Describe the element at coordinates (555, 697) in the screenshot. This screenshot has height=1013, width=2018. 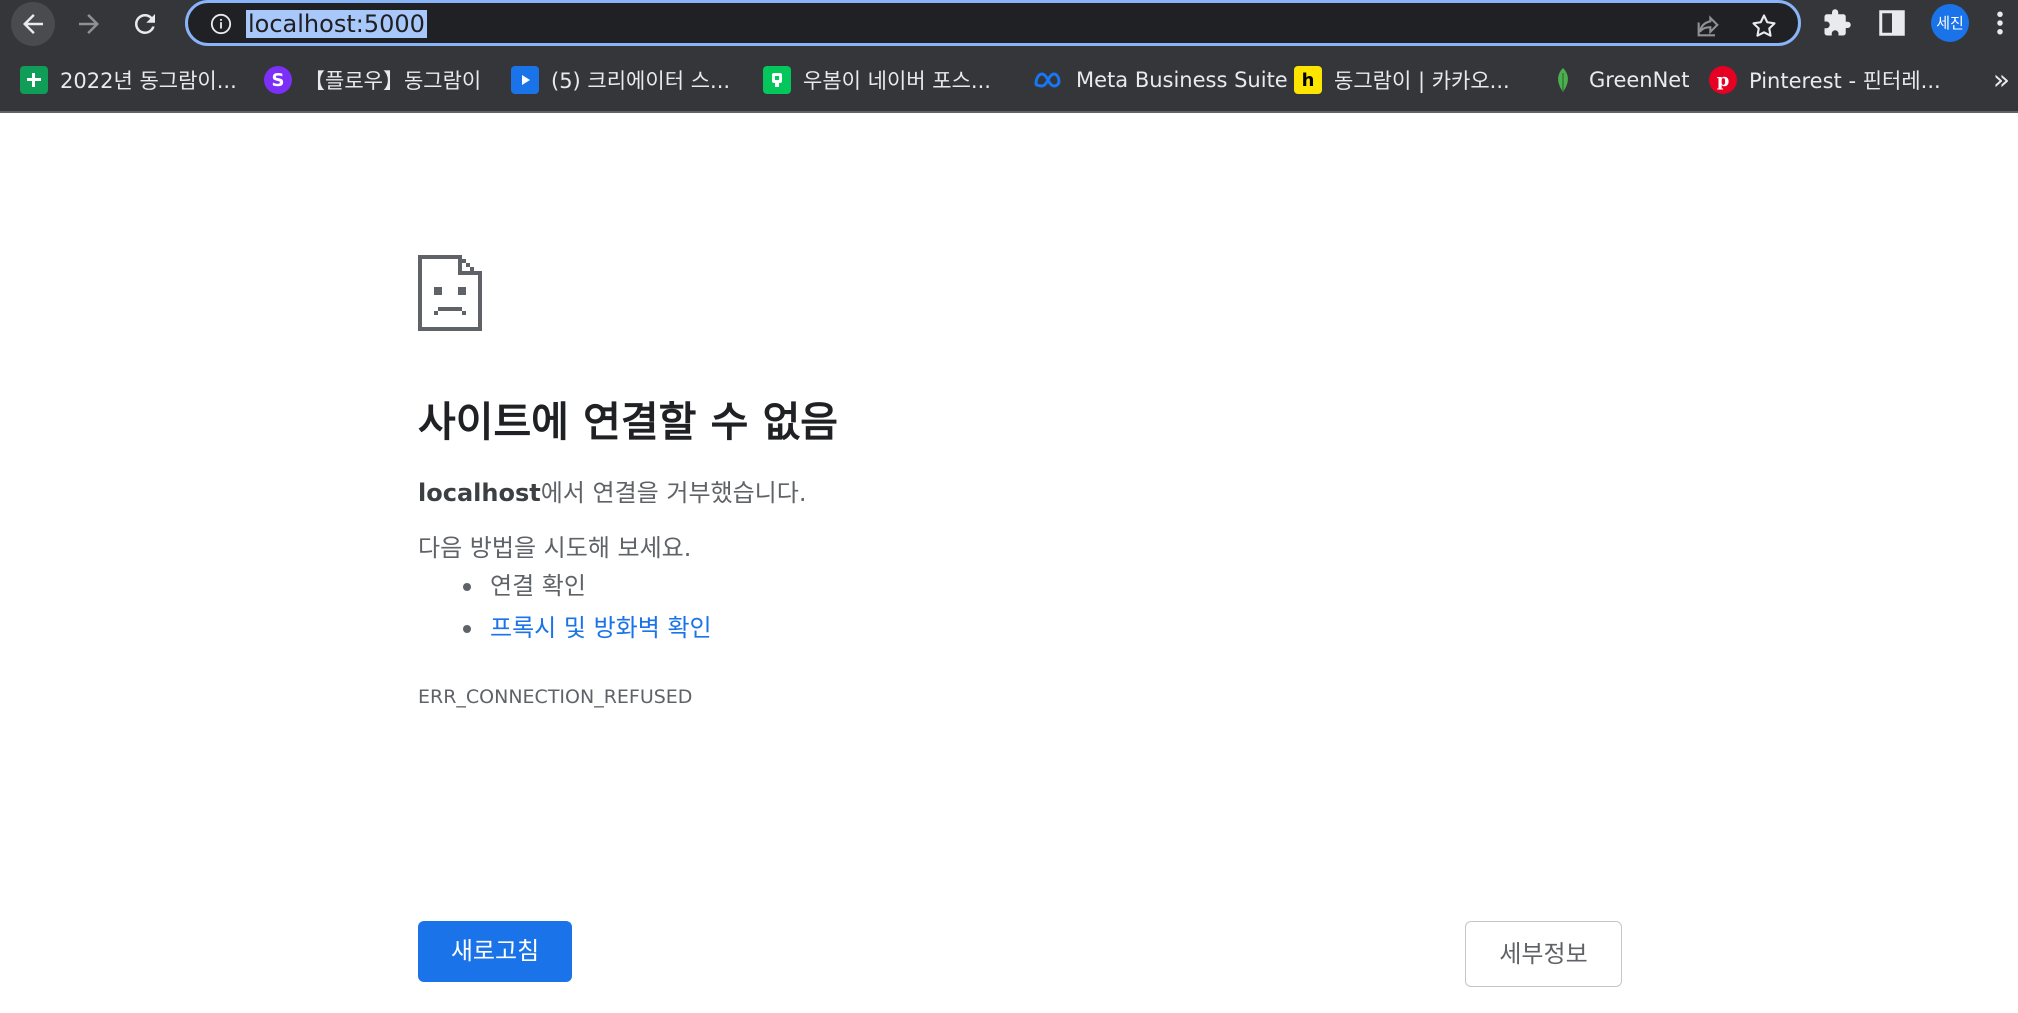
I see `error-code: ERR_CONNECTION_REFUSED` at that location.